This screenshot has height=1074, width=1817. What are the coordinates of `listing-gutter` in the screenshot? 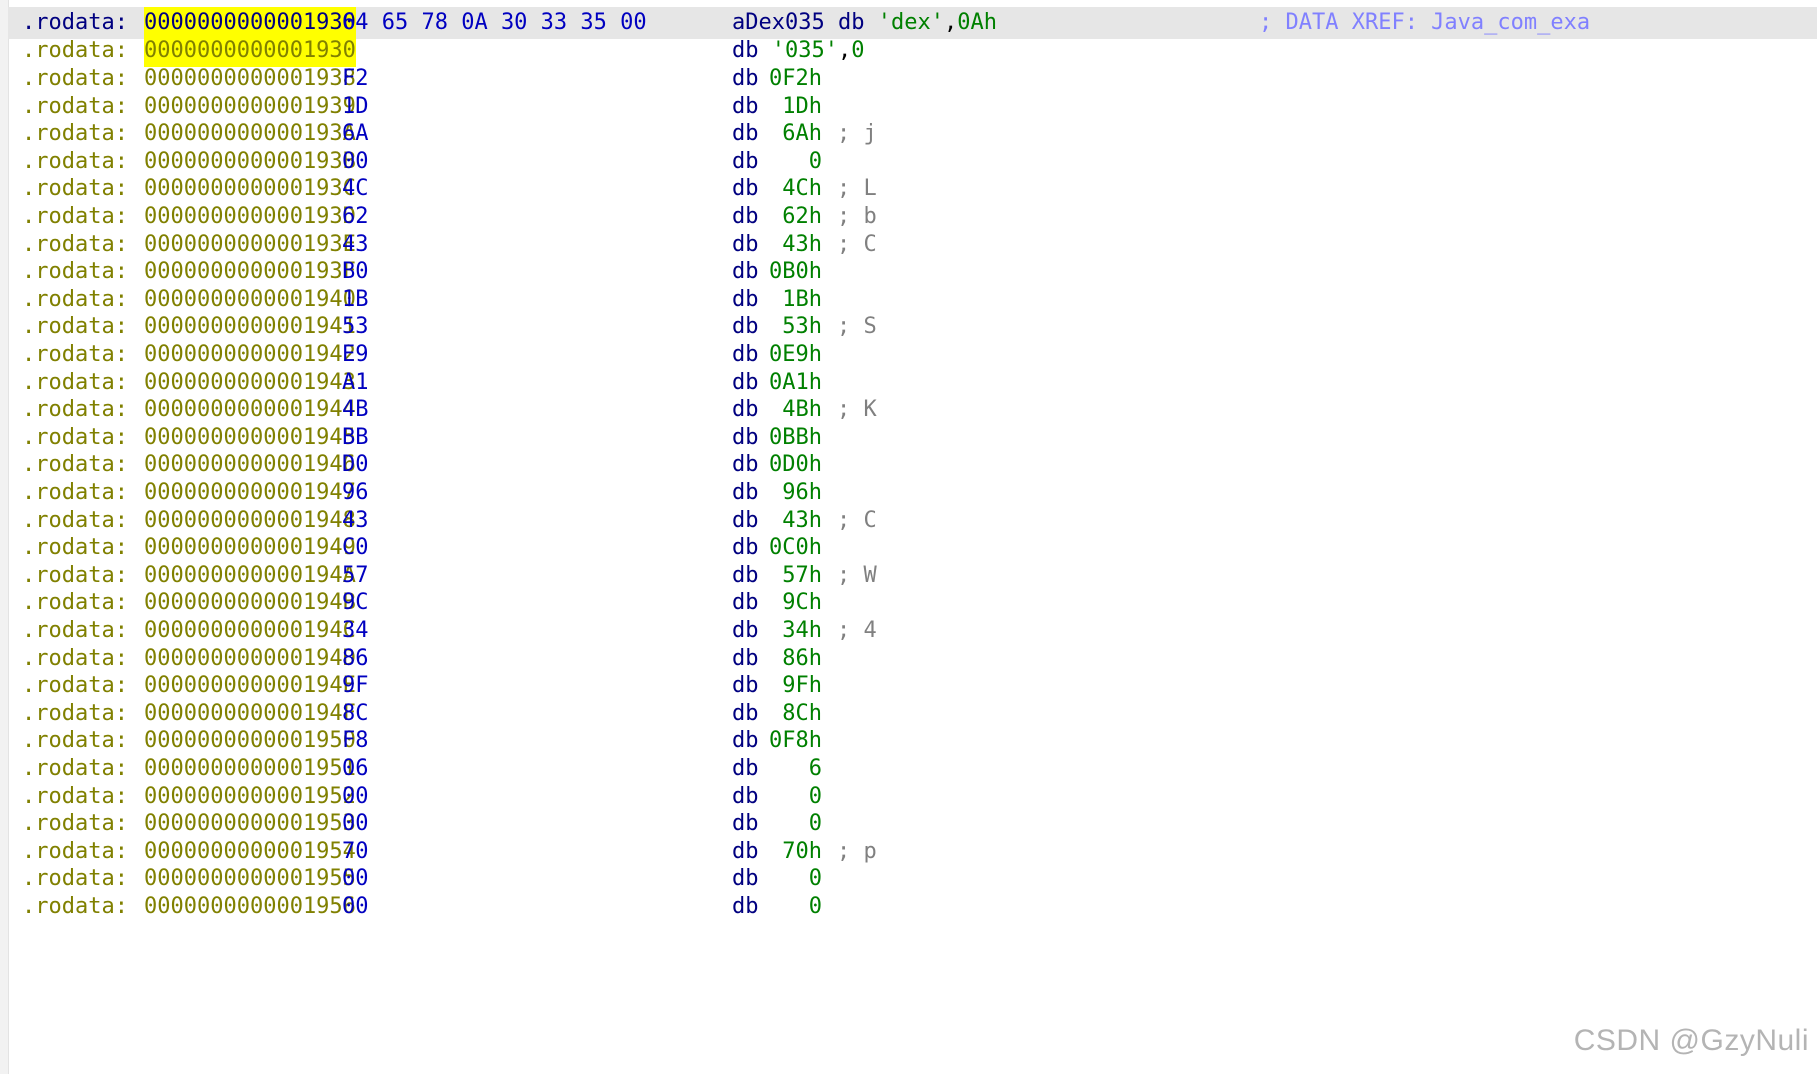 It's located at (4, 537).